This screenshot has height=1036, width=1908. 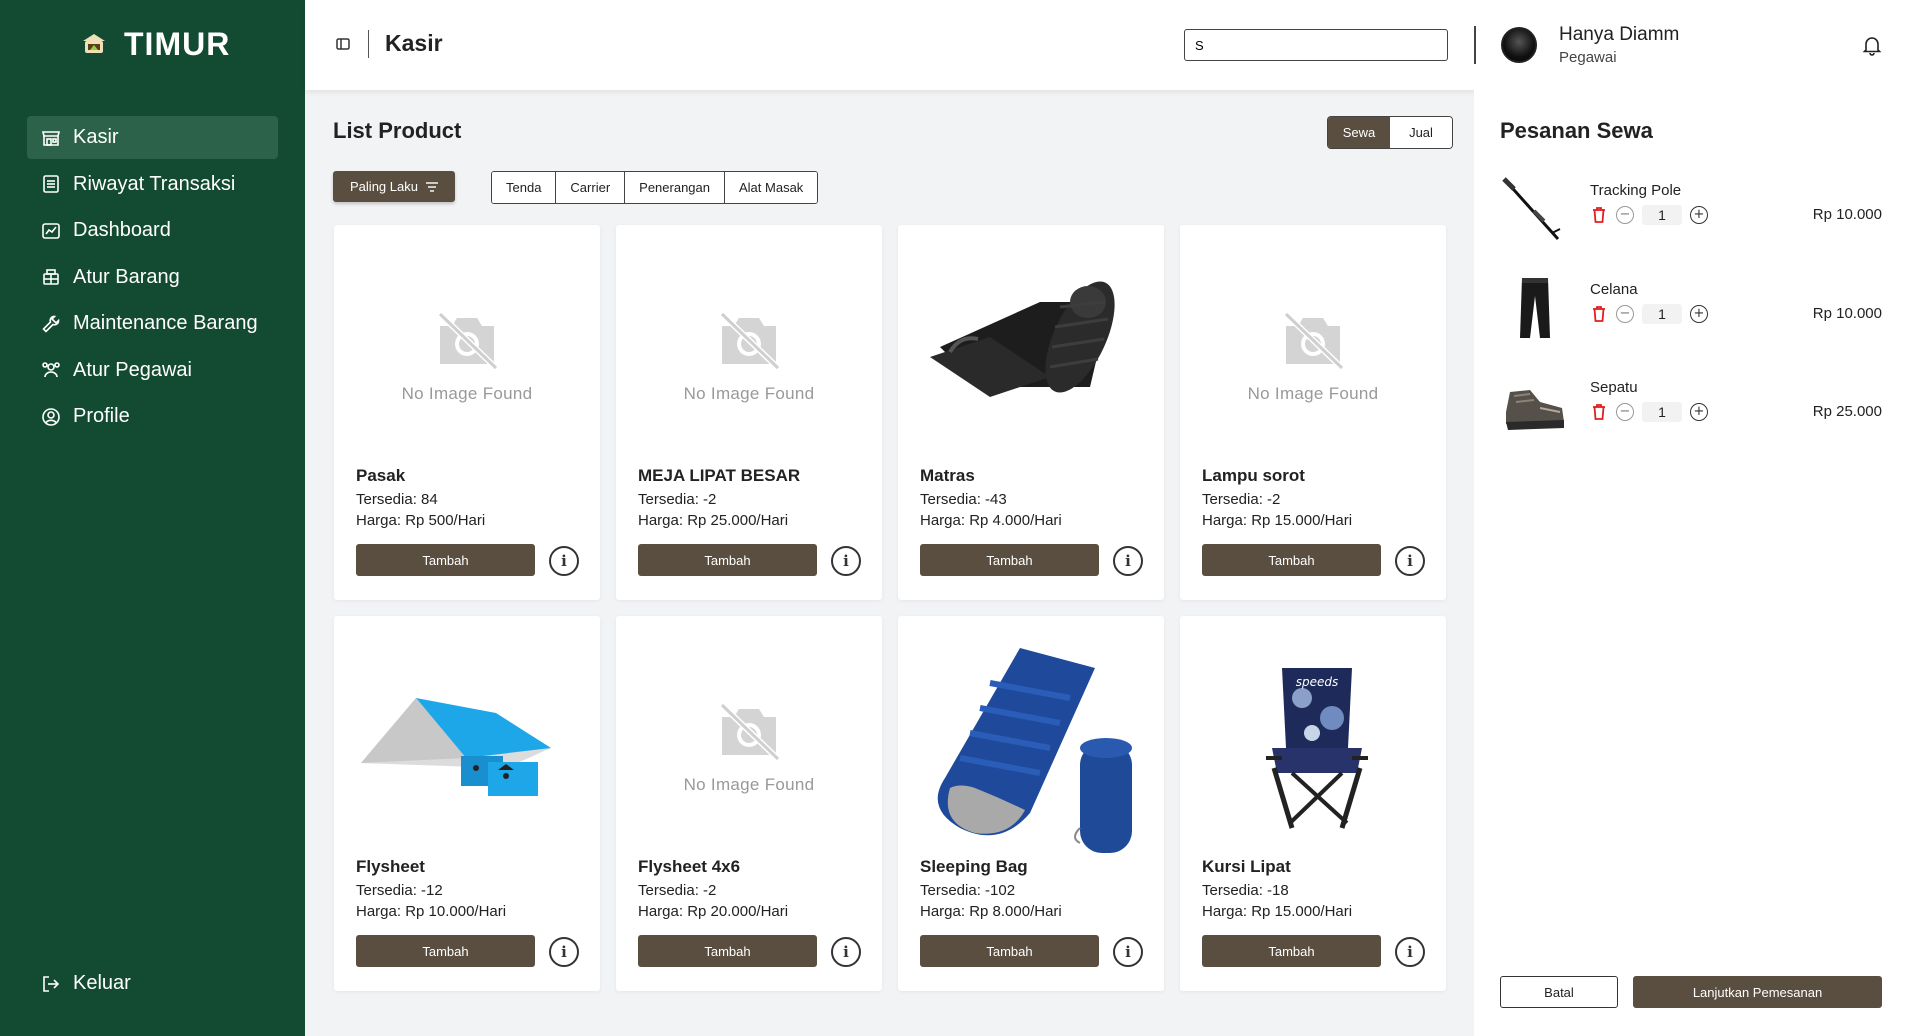 I want to click on shoe-image, so click(x=1535, y=410).